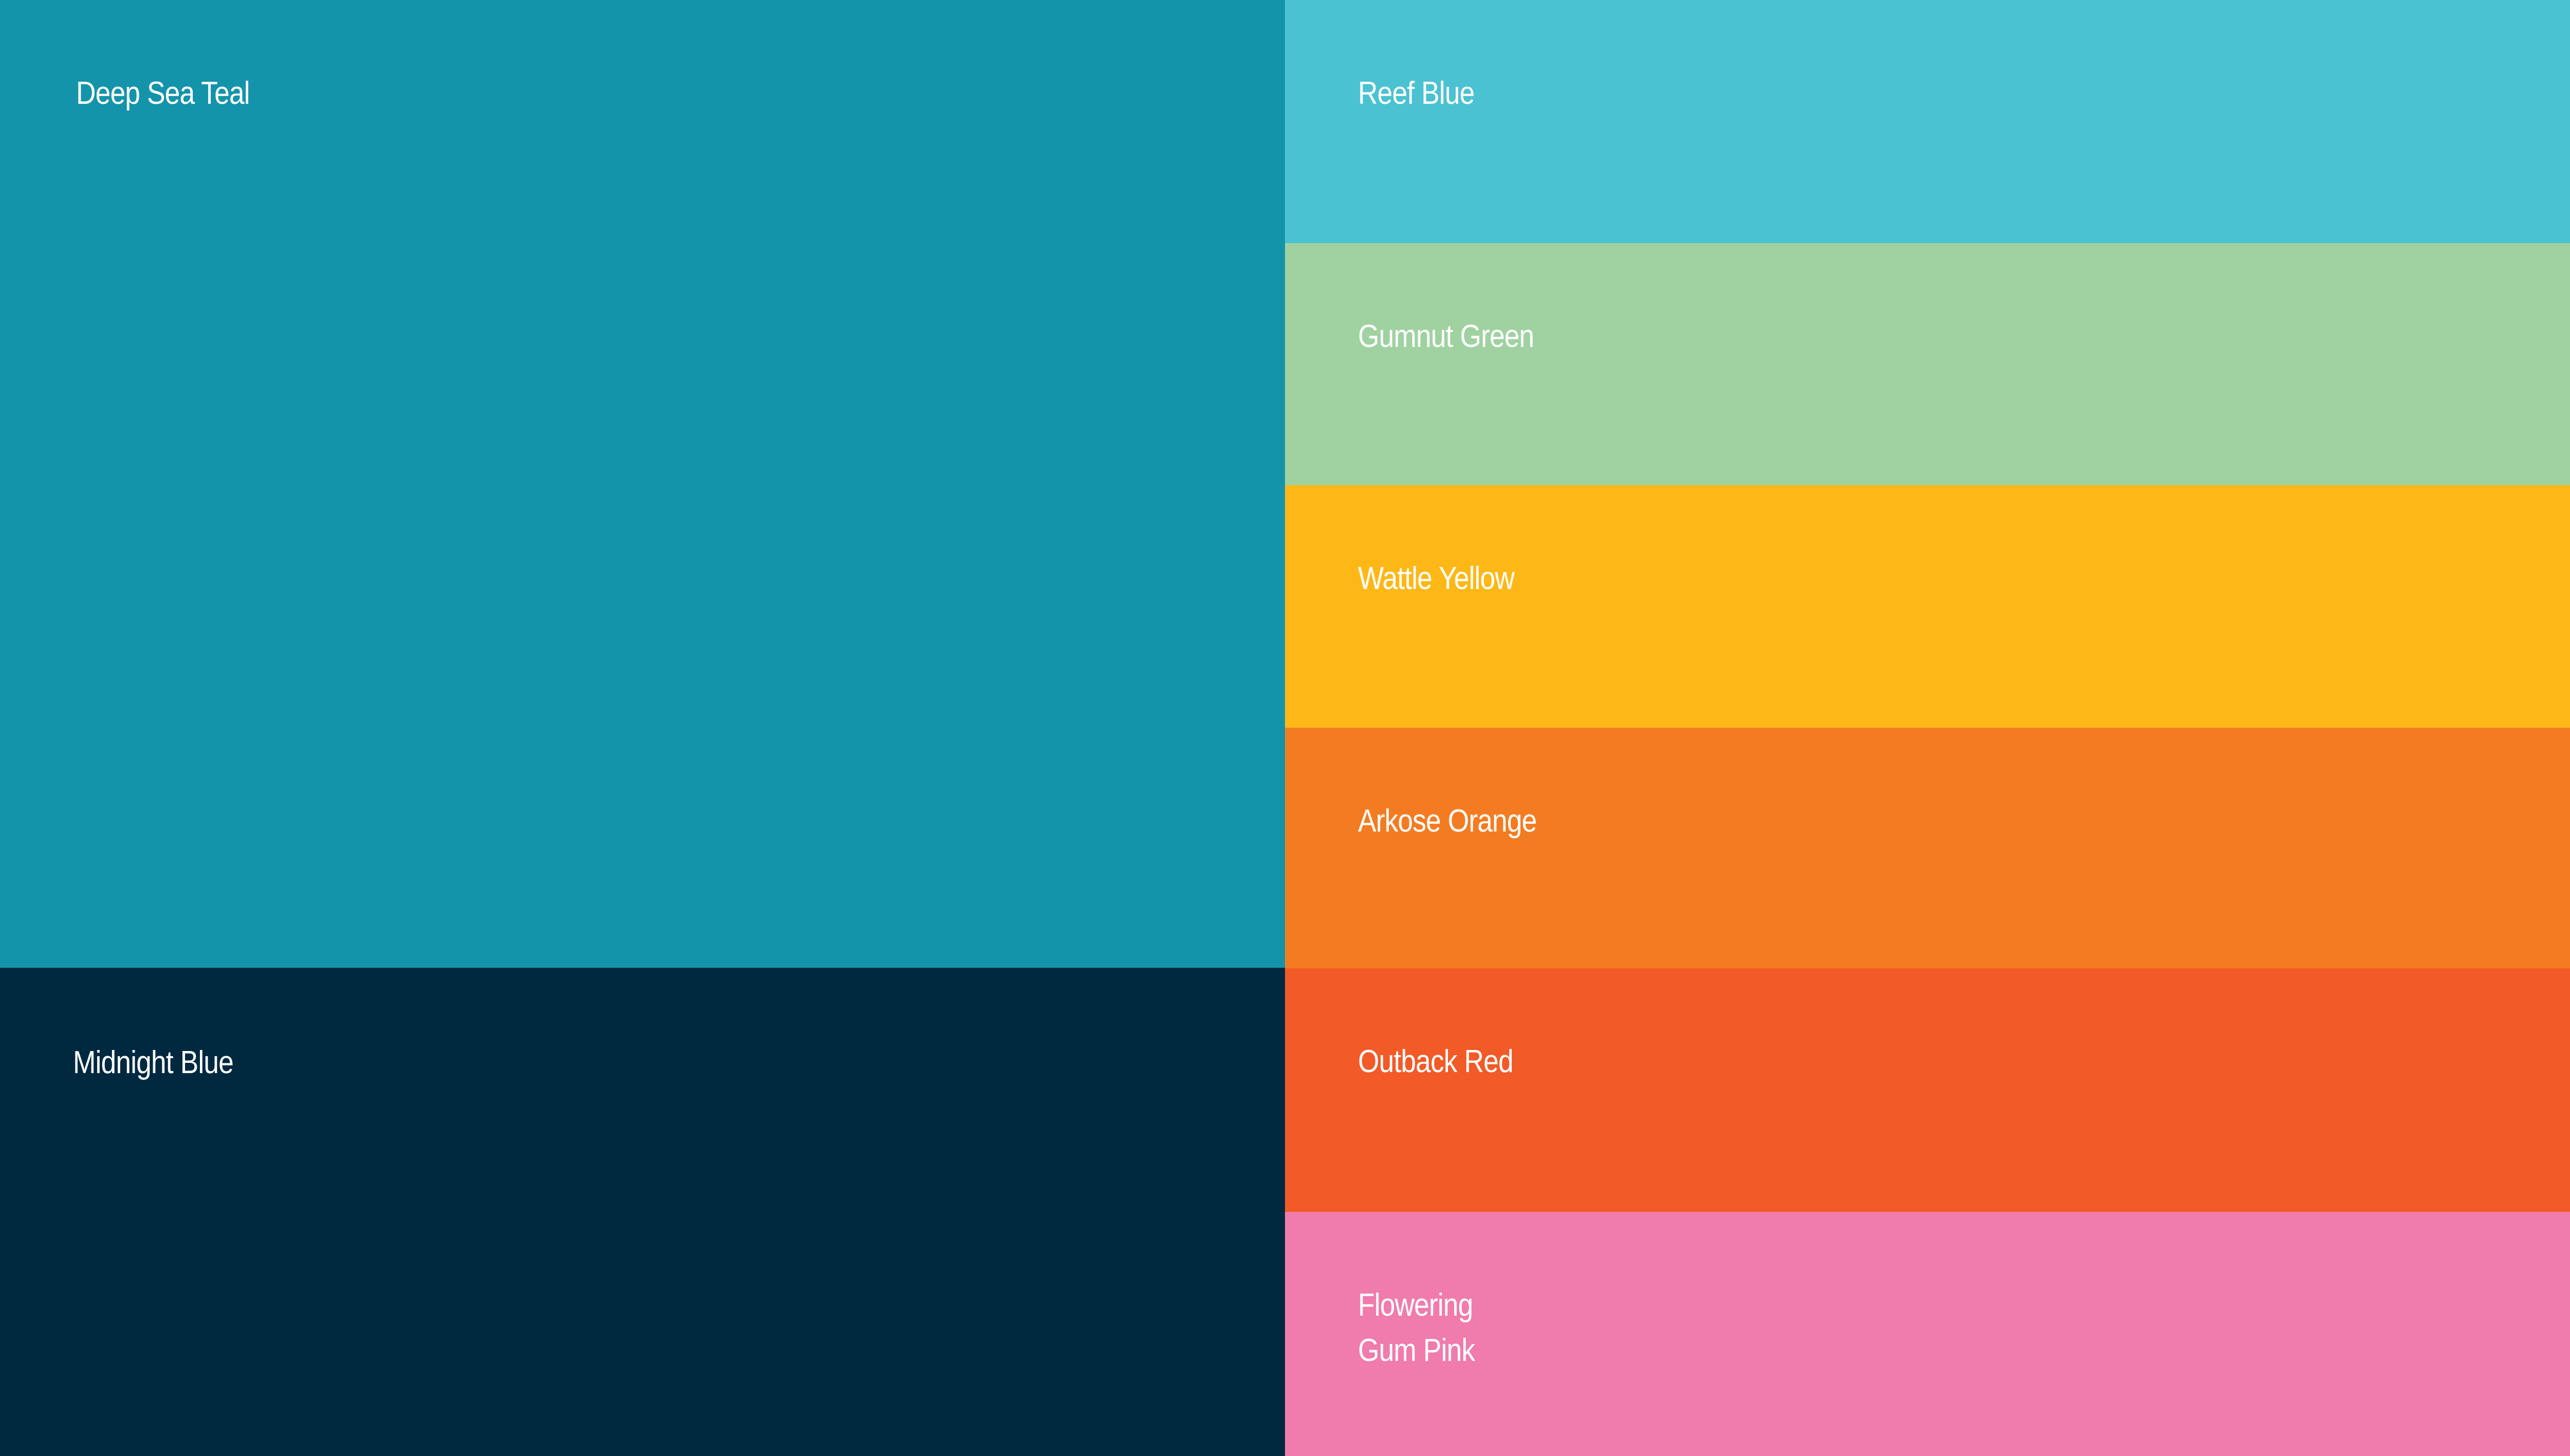 Image resolution: width=2570 pixels, height=1456 pixels. Describe the element at coordinates (1436, 578) in the screenshot. I see `swatch-label: Wattle Yellow` at that location.